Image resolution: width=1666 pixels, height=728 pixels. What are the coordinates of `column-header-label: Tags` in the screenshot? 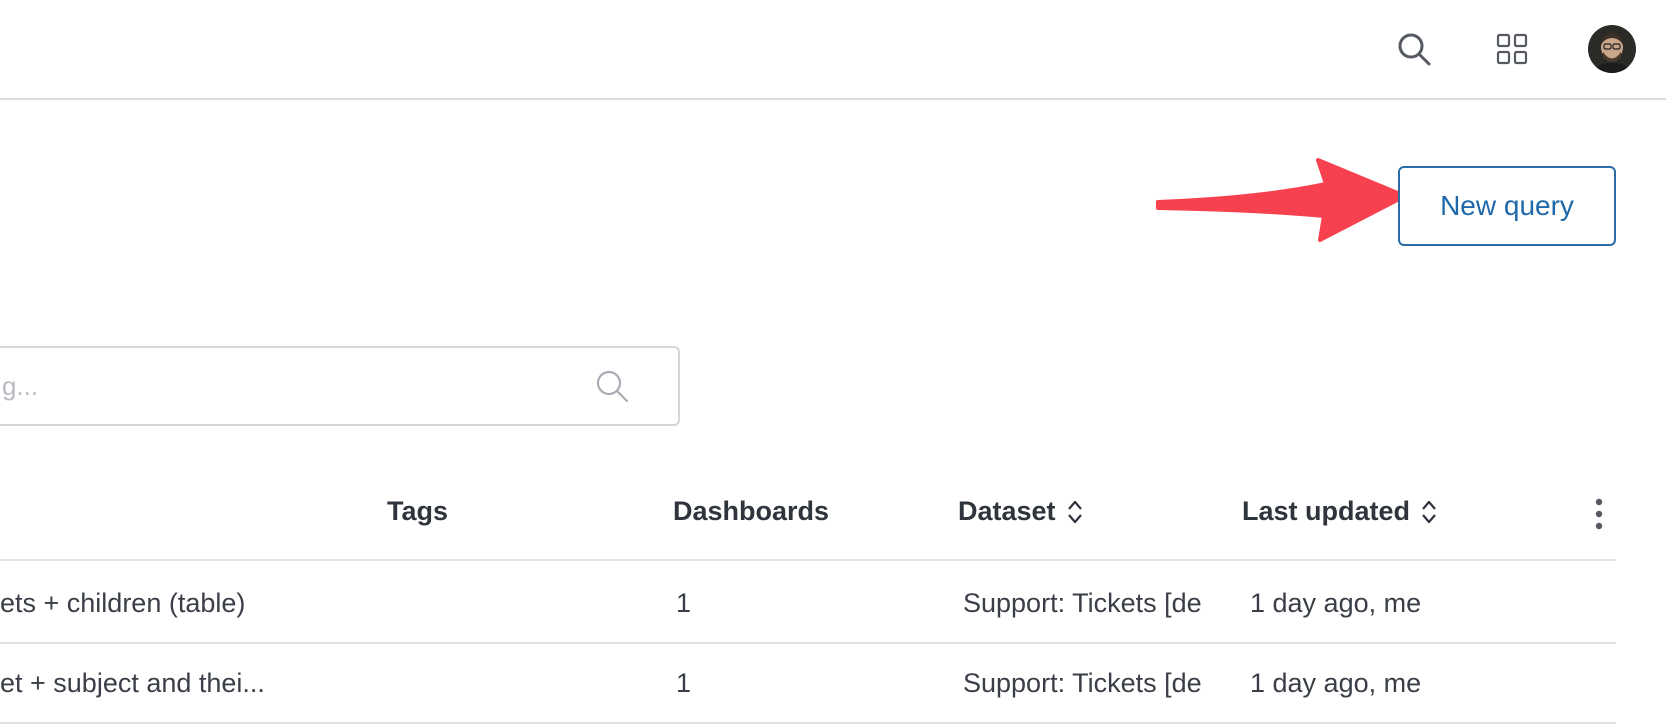 It's located at (418, 511).